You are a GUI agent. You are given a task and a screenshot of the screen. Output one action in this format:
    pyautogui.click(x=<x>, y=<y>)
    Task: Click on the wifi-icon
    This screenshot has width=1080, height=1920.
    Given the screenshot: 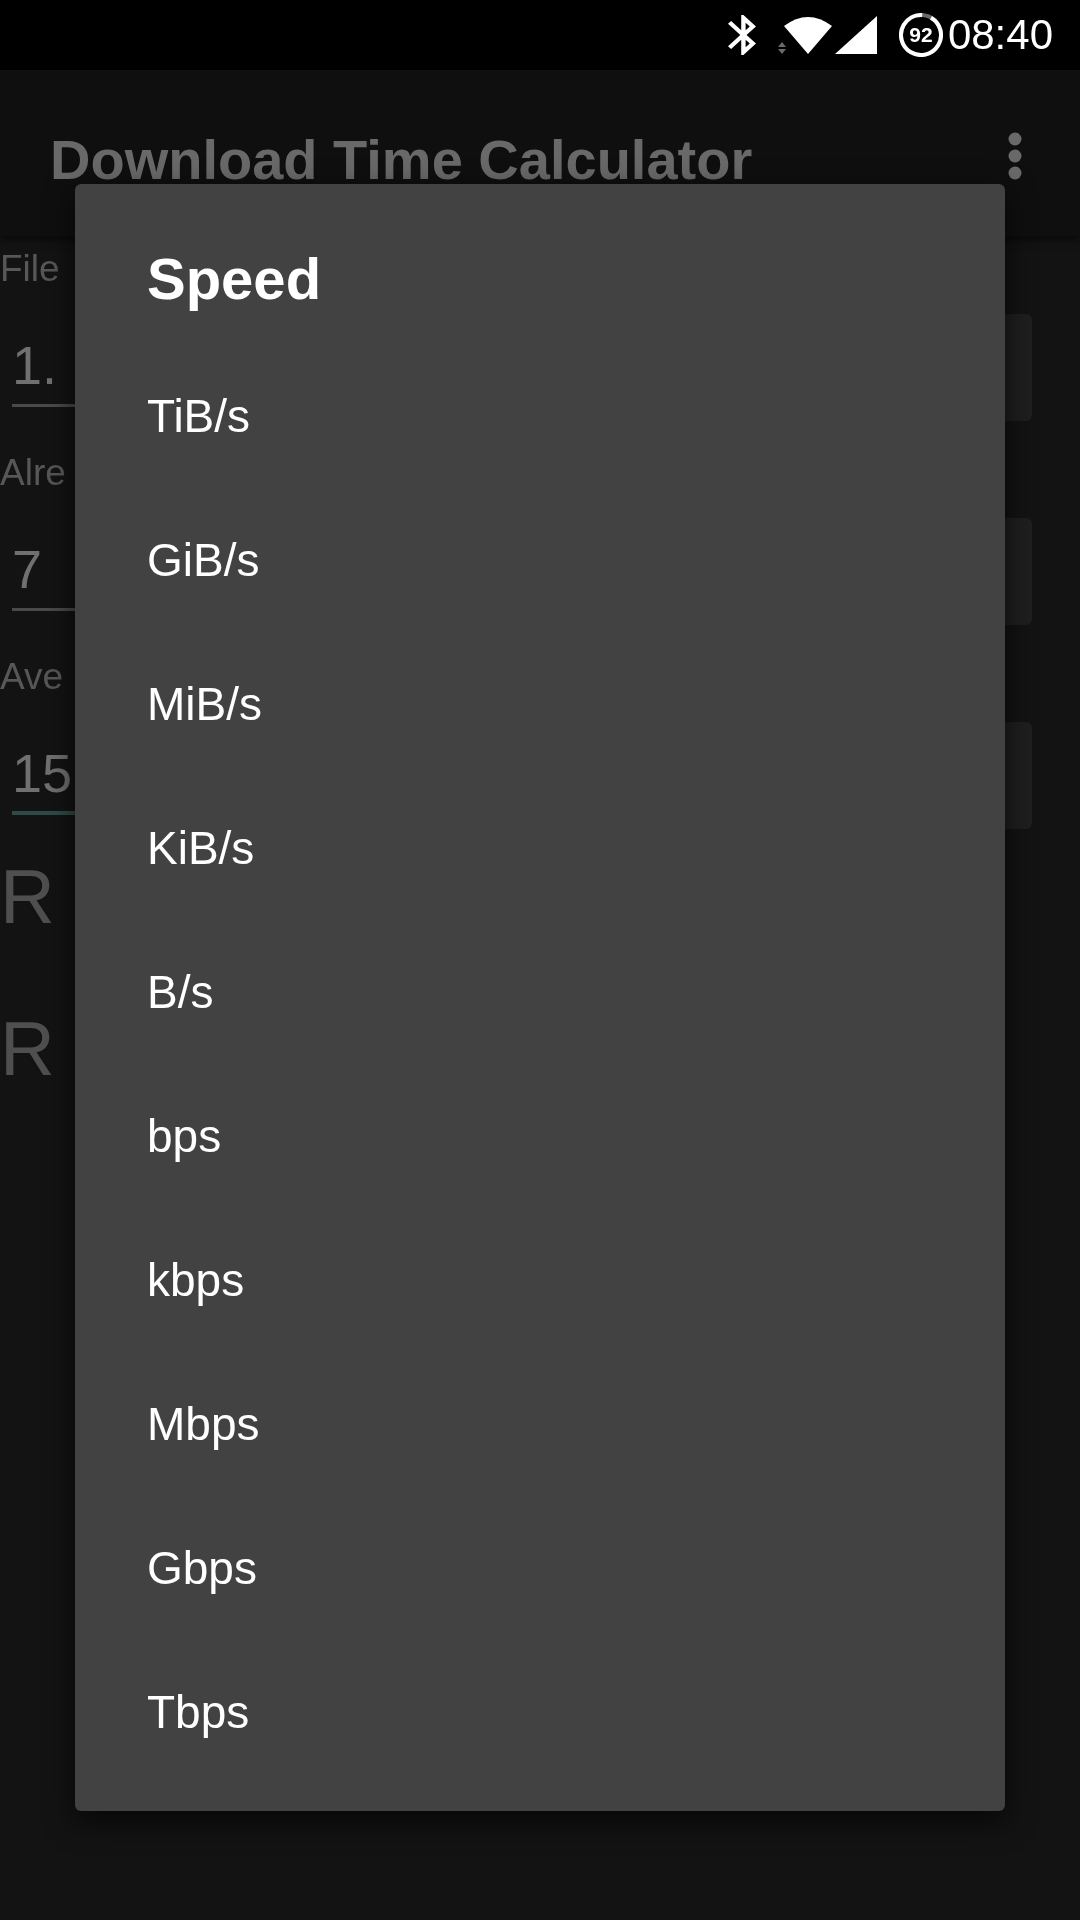 What is the action you would take?
    pyautogui.click(x=804, y=35)
    